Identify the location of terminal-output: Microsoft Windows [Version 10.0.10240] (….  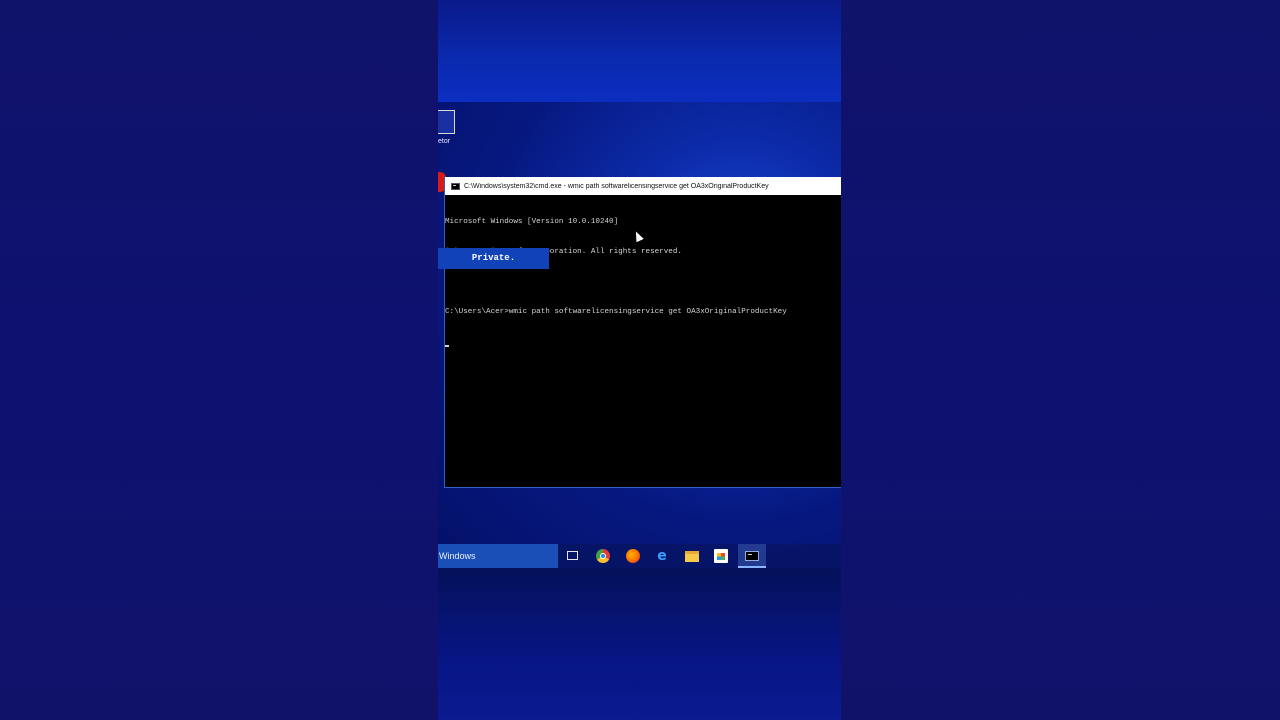
(643, 282).